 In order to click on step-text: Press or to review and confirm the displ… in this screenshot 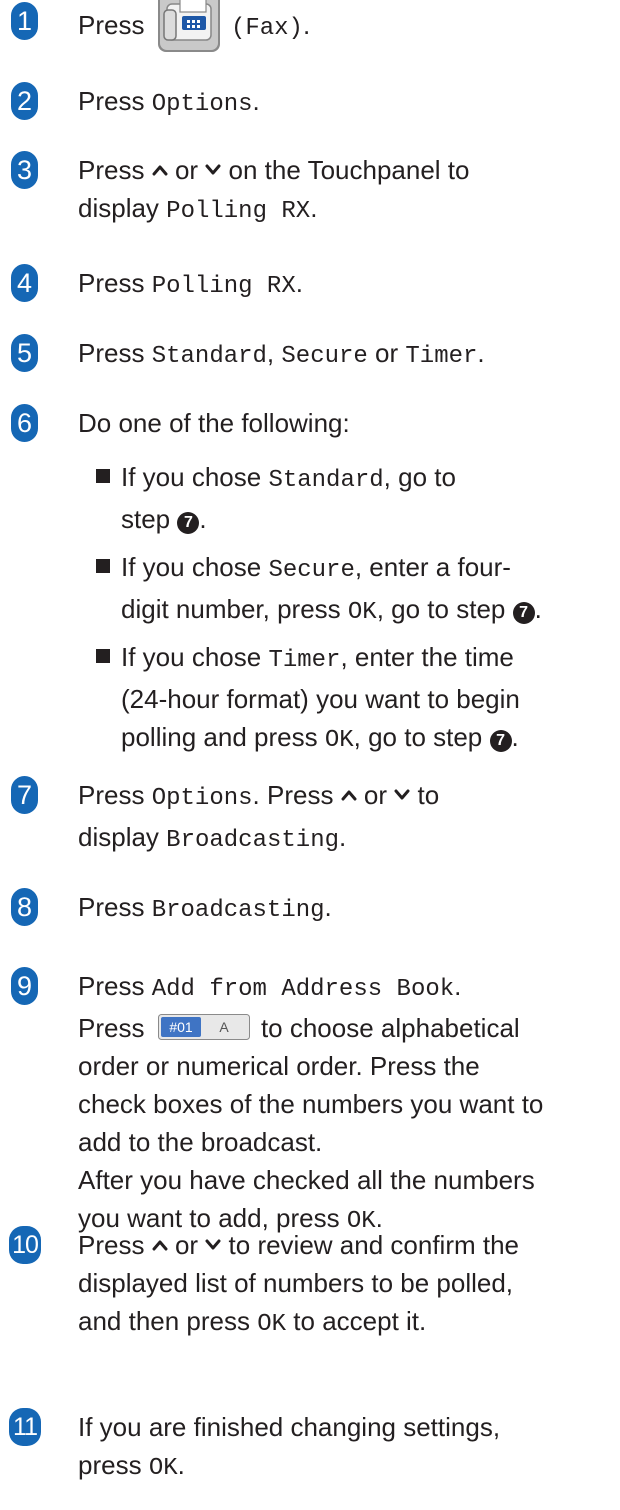, I will do `click(298, 1284)`.